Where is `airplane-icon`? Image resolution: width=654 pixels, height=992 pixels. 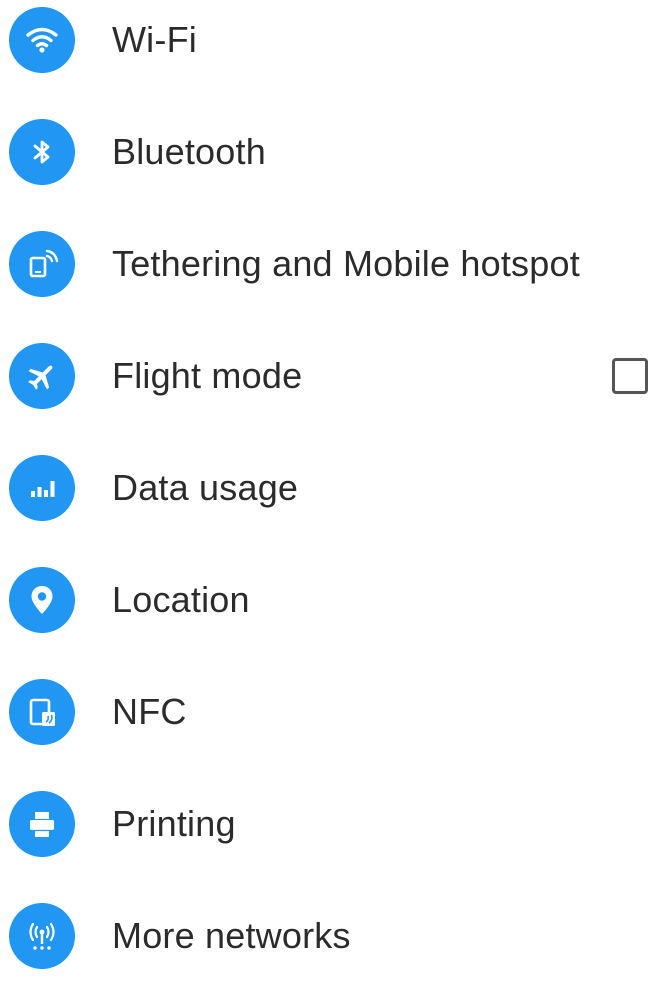 airplane-icon is located at coordinates (42, 376).